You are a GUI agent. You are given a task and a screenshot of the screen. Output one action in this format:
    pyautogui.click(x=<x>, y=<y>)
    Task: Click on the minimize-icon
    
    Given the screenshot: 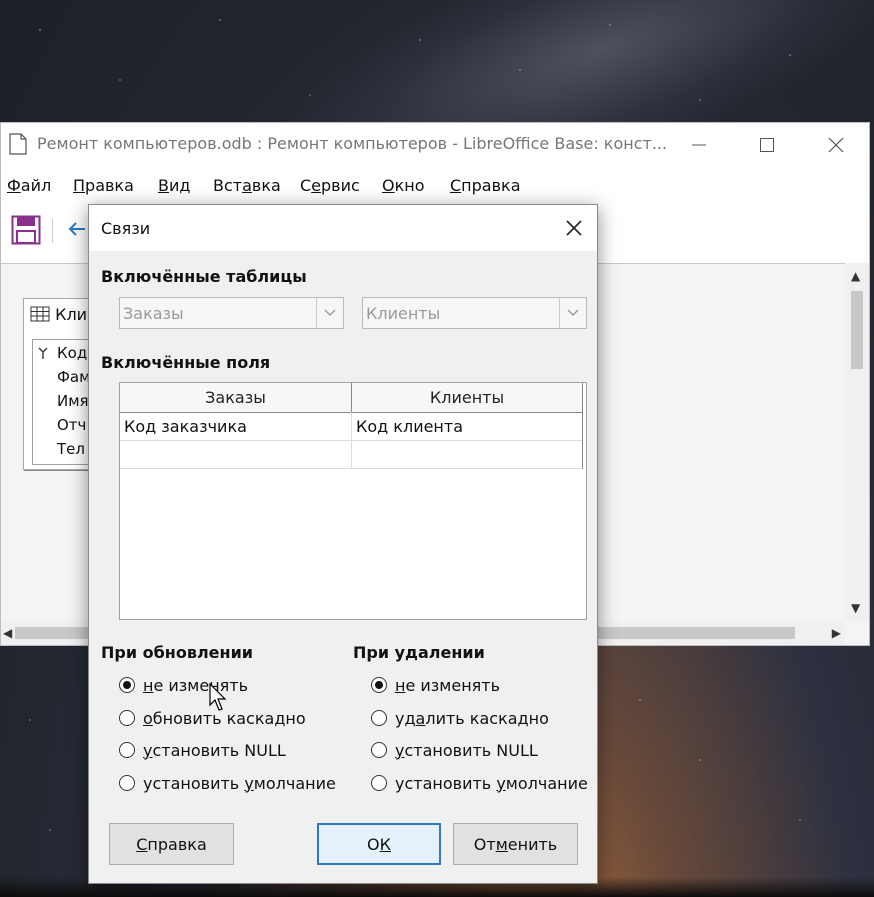 What is the action you would take?
    pyautogui.click(x=699, y=145)
    